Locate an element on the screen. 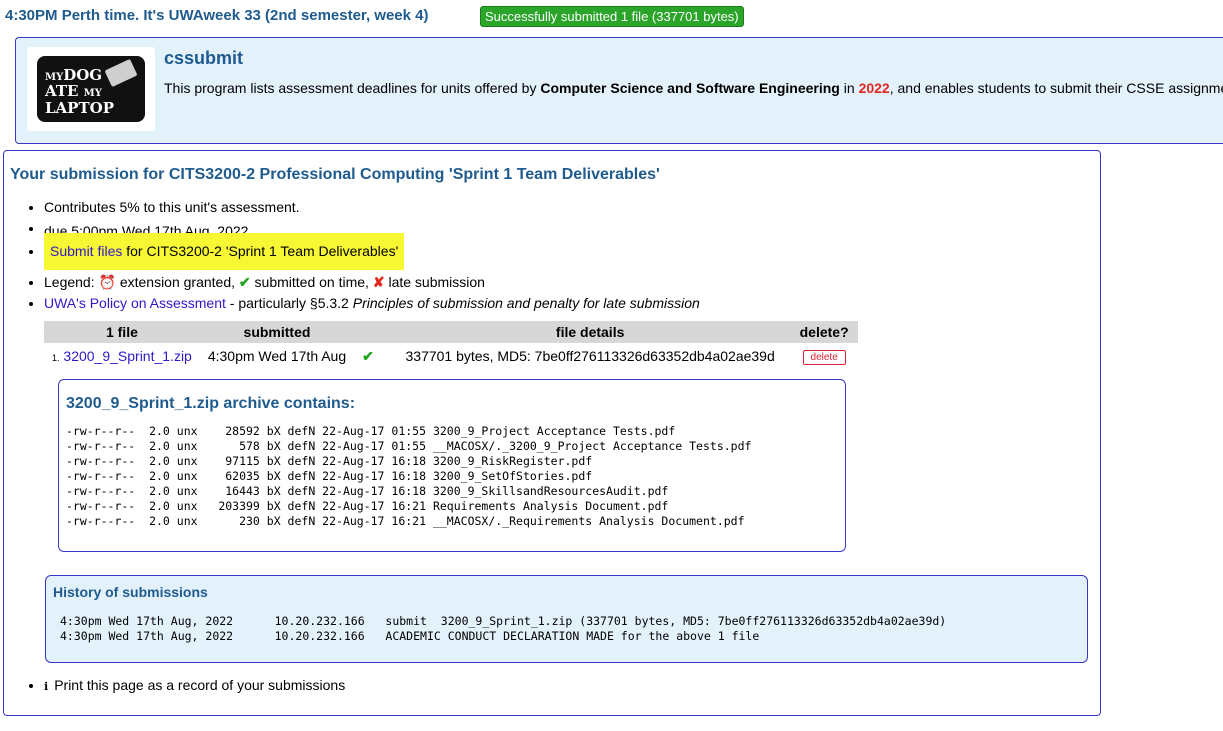 The image size is (1223, 731). status-cell: ✔ is located at coordinates (372, 356).